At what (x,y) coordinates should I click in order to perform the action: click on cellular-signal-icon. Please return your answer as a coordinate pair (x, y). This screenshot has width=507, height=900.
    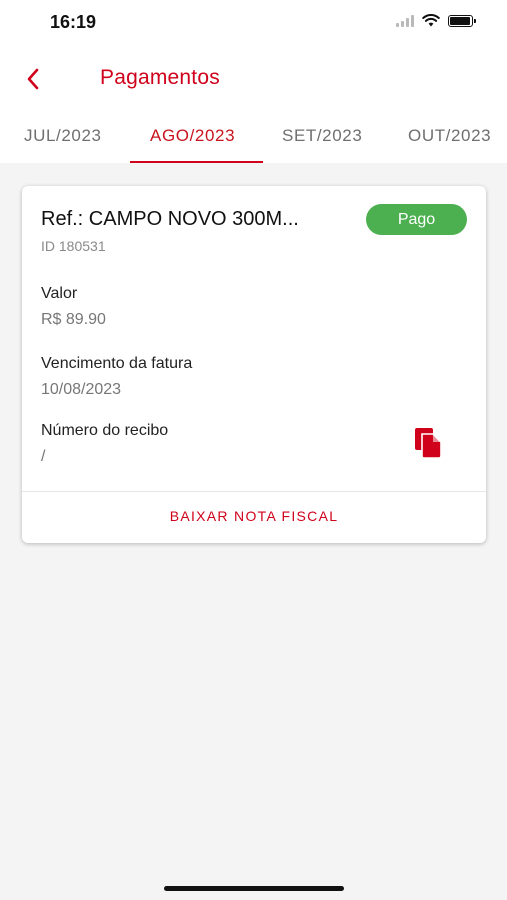
    Looking at the image, I should click on (405, 20).